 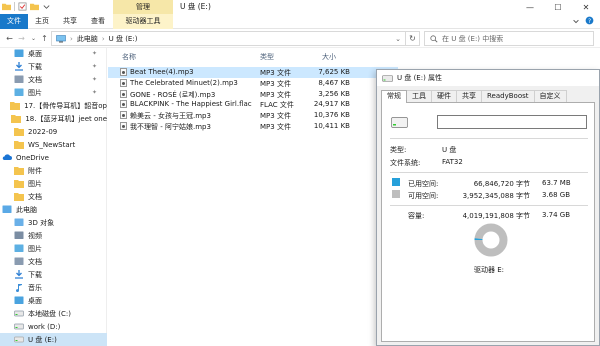 I want to click on tab-customize: 自定义, so click(x=550, y=96).